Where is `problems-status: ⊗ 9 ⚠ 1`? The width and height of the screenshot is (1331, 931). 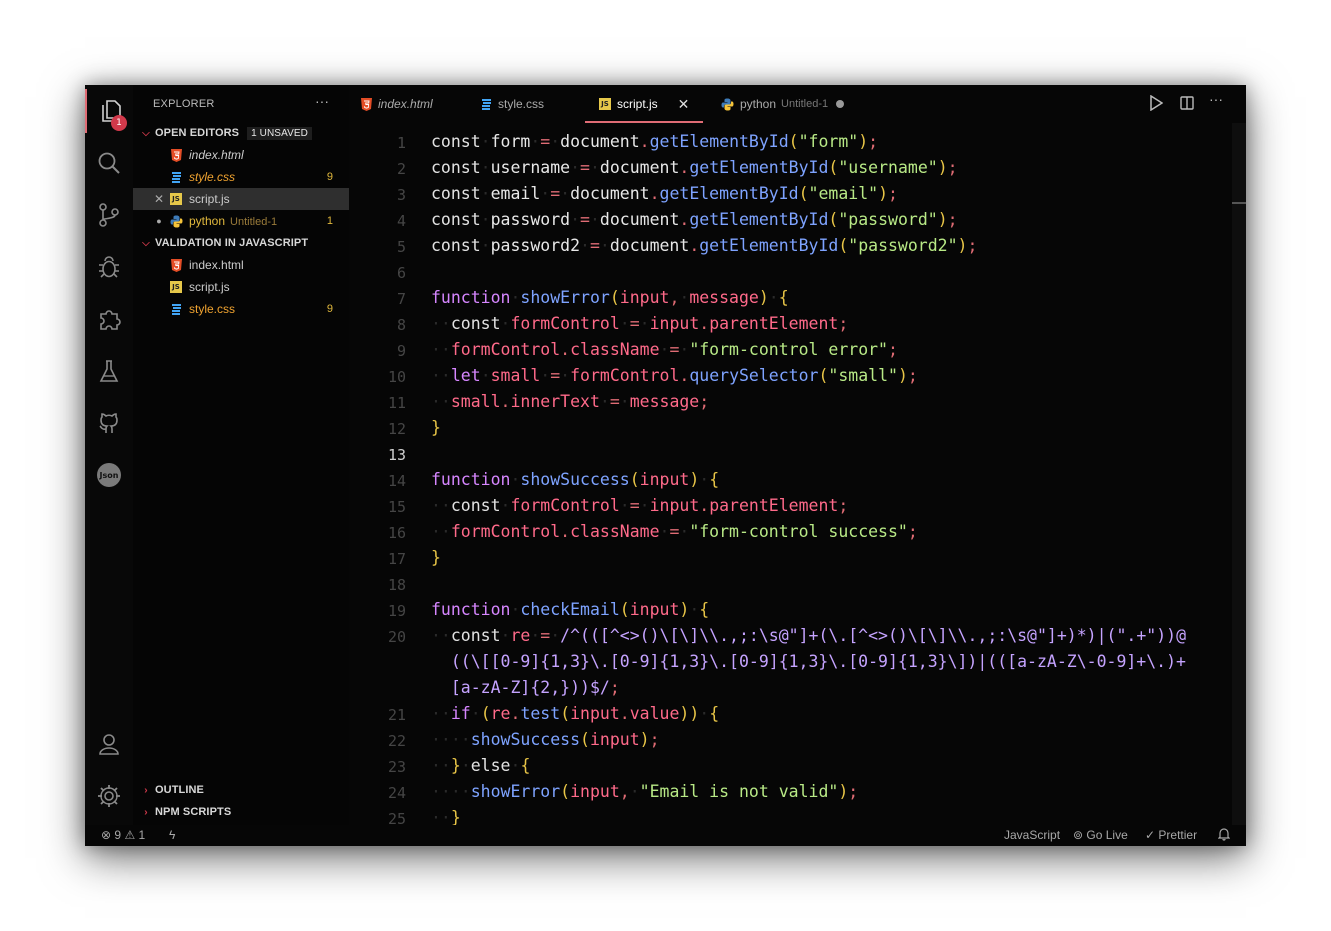 problems-status: ⊗ 9 ⚠ 1 is located at coordinates (123, 835).